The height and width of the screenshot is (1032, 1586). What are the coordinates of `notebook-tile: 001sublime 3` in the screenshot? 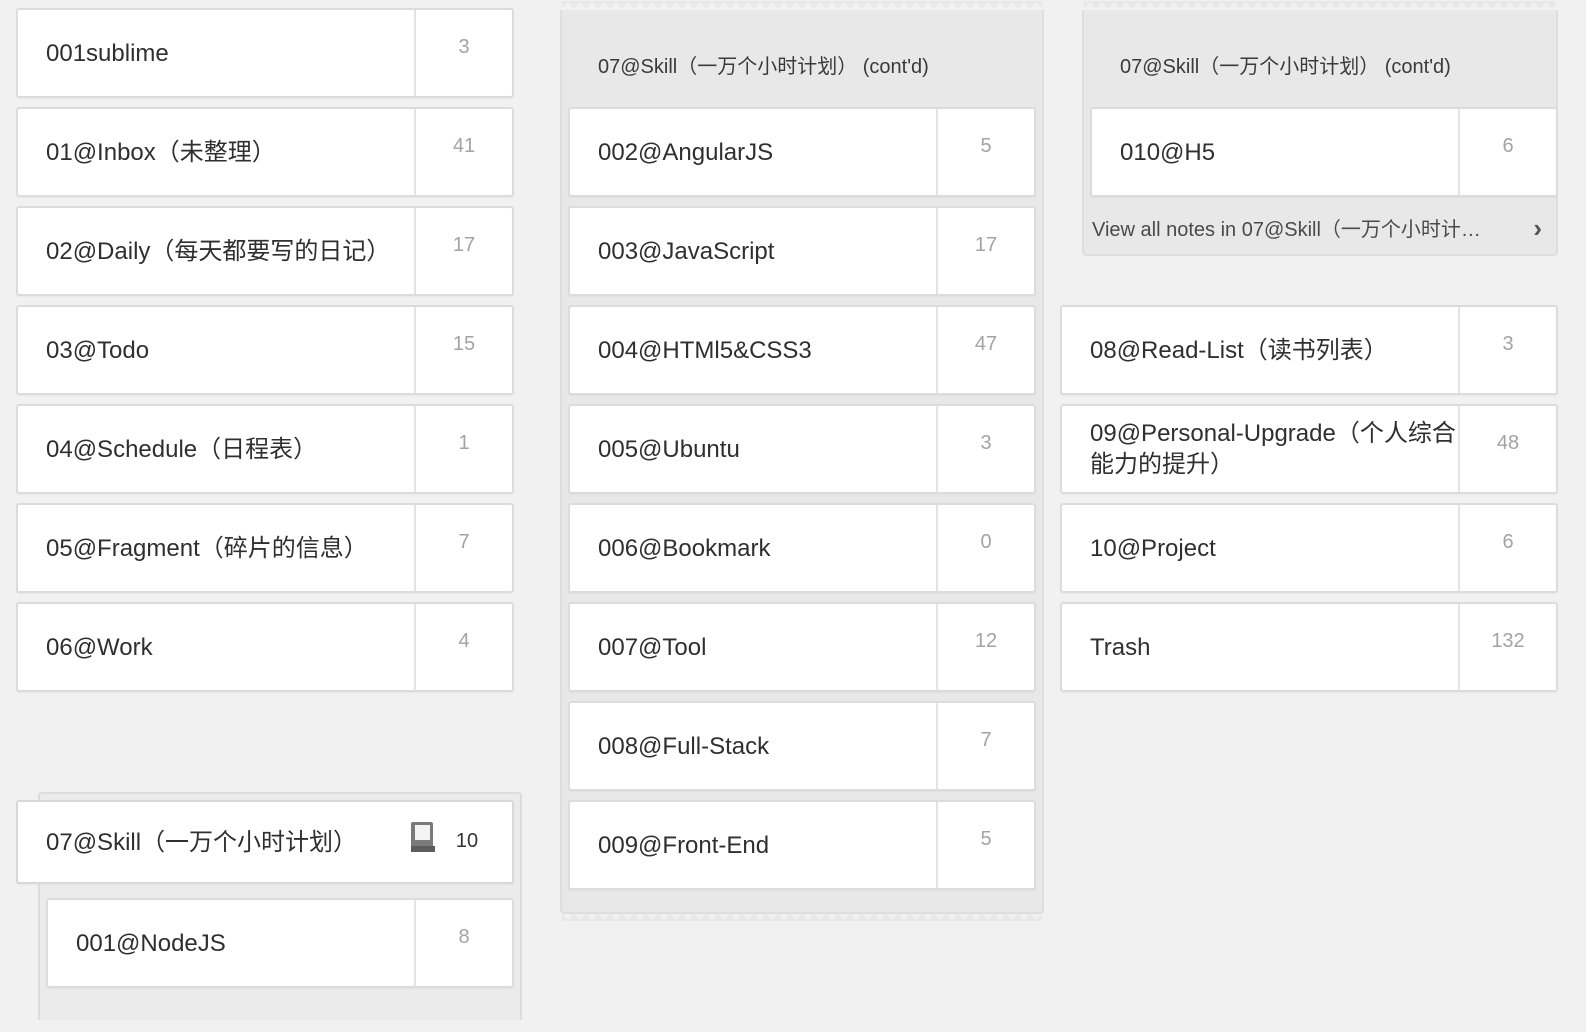 It's located at (265, 53).